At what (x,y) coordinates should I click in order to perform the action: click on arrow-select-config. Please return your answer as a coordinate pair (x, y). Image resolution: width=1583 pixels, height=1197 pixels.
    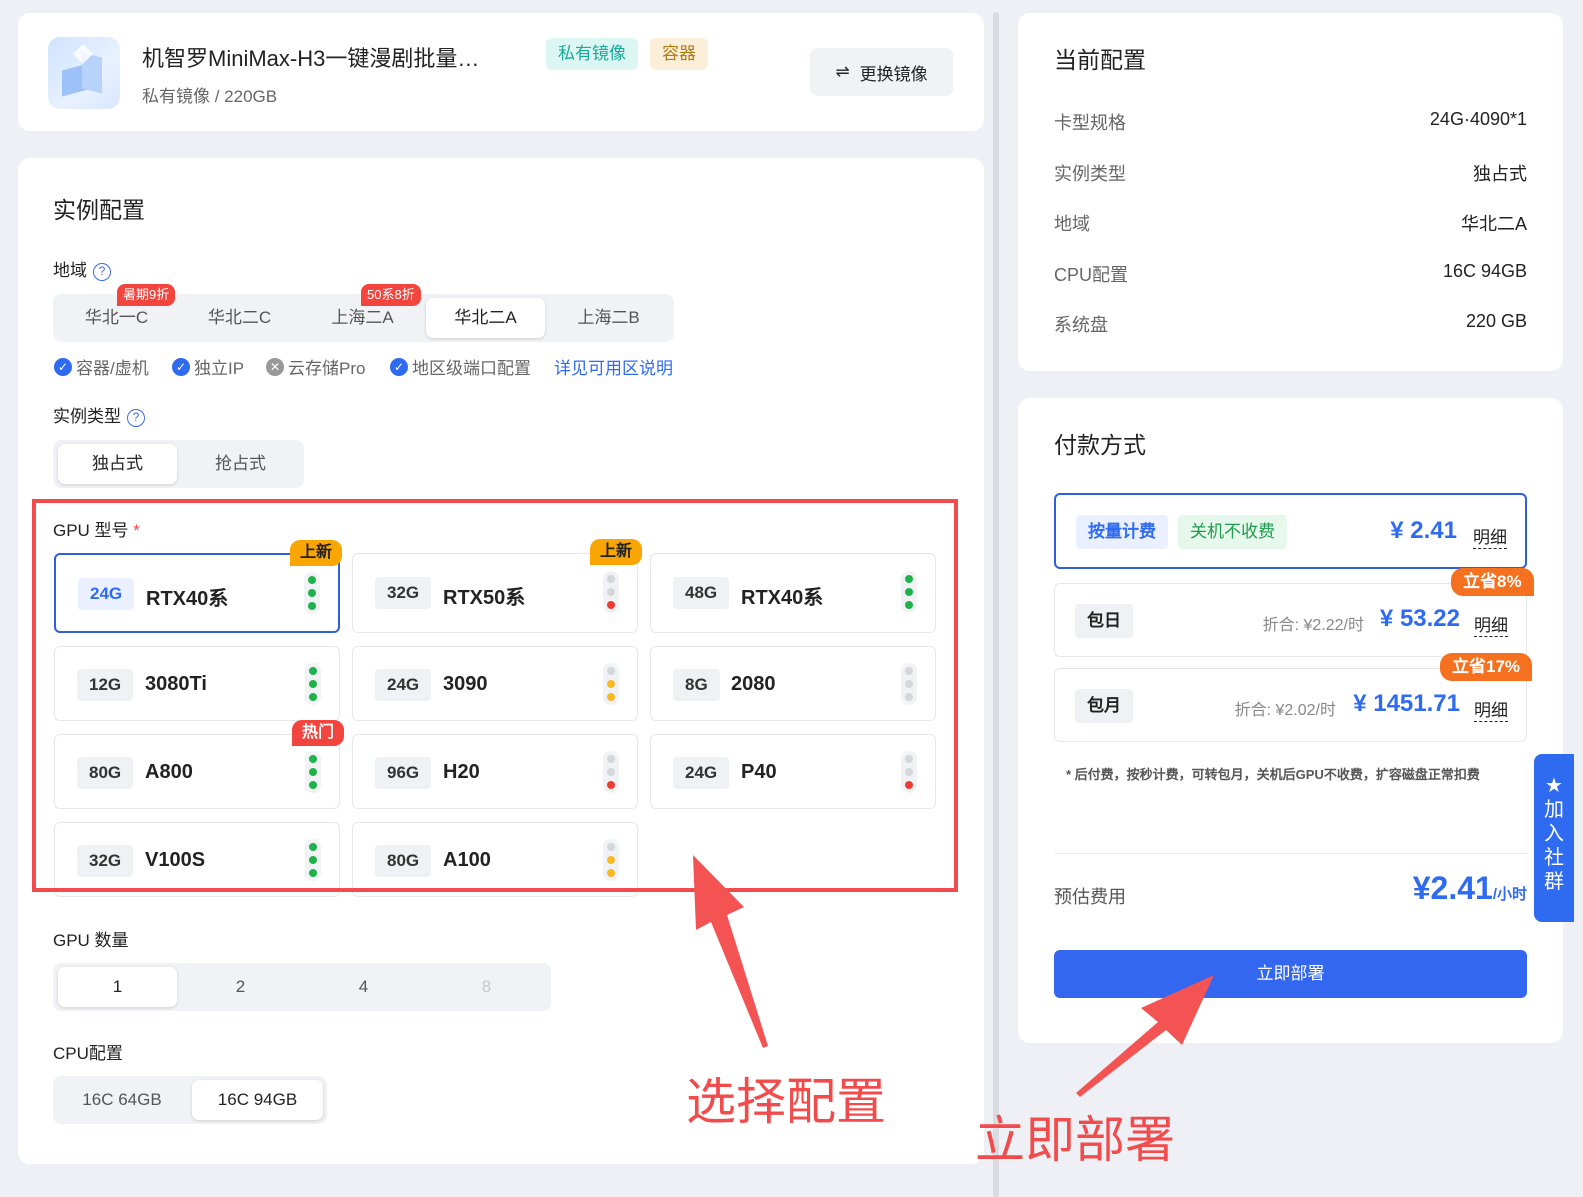
    Looking at the image, I should click on (730, 951).